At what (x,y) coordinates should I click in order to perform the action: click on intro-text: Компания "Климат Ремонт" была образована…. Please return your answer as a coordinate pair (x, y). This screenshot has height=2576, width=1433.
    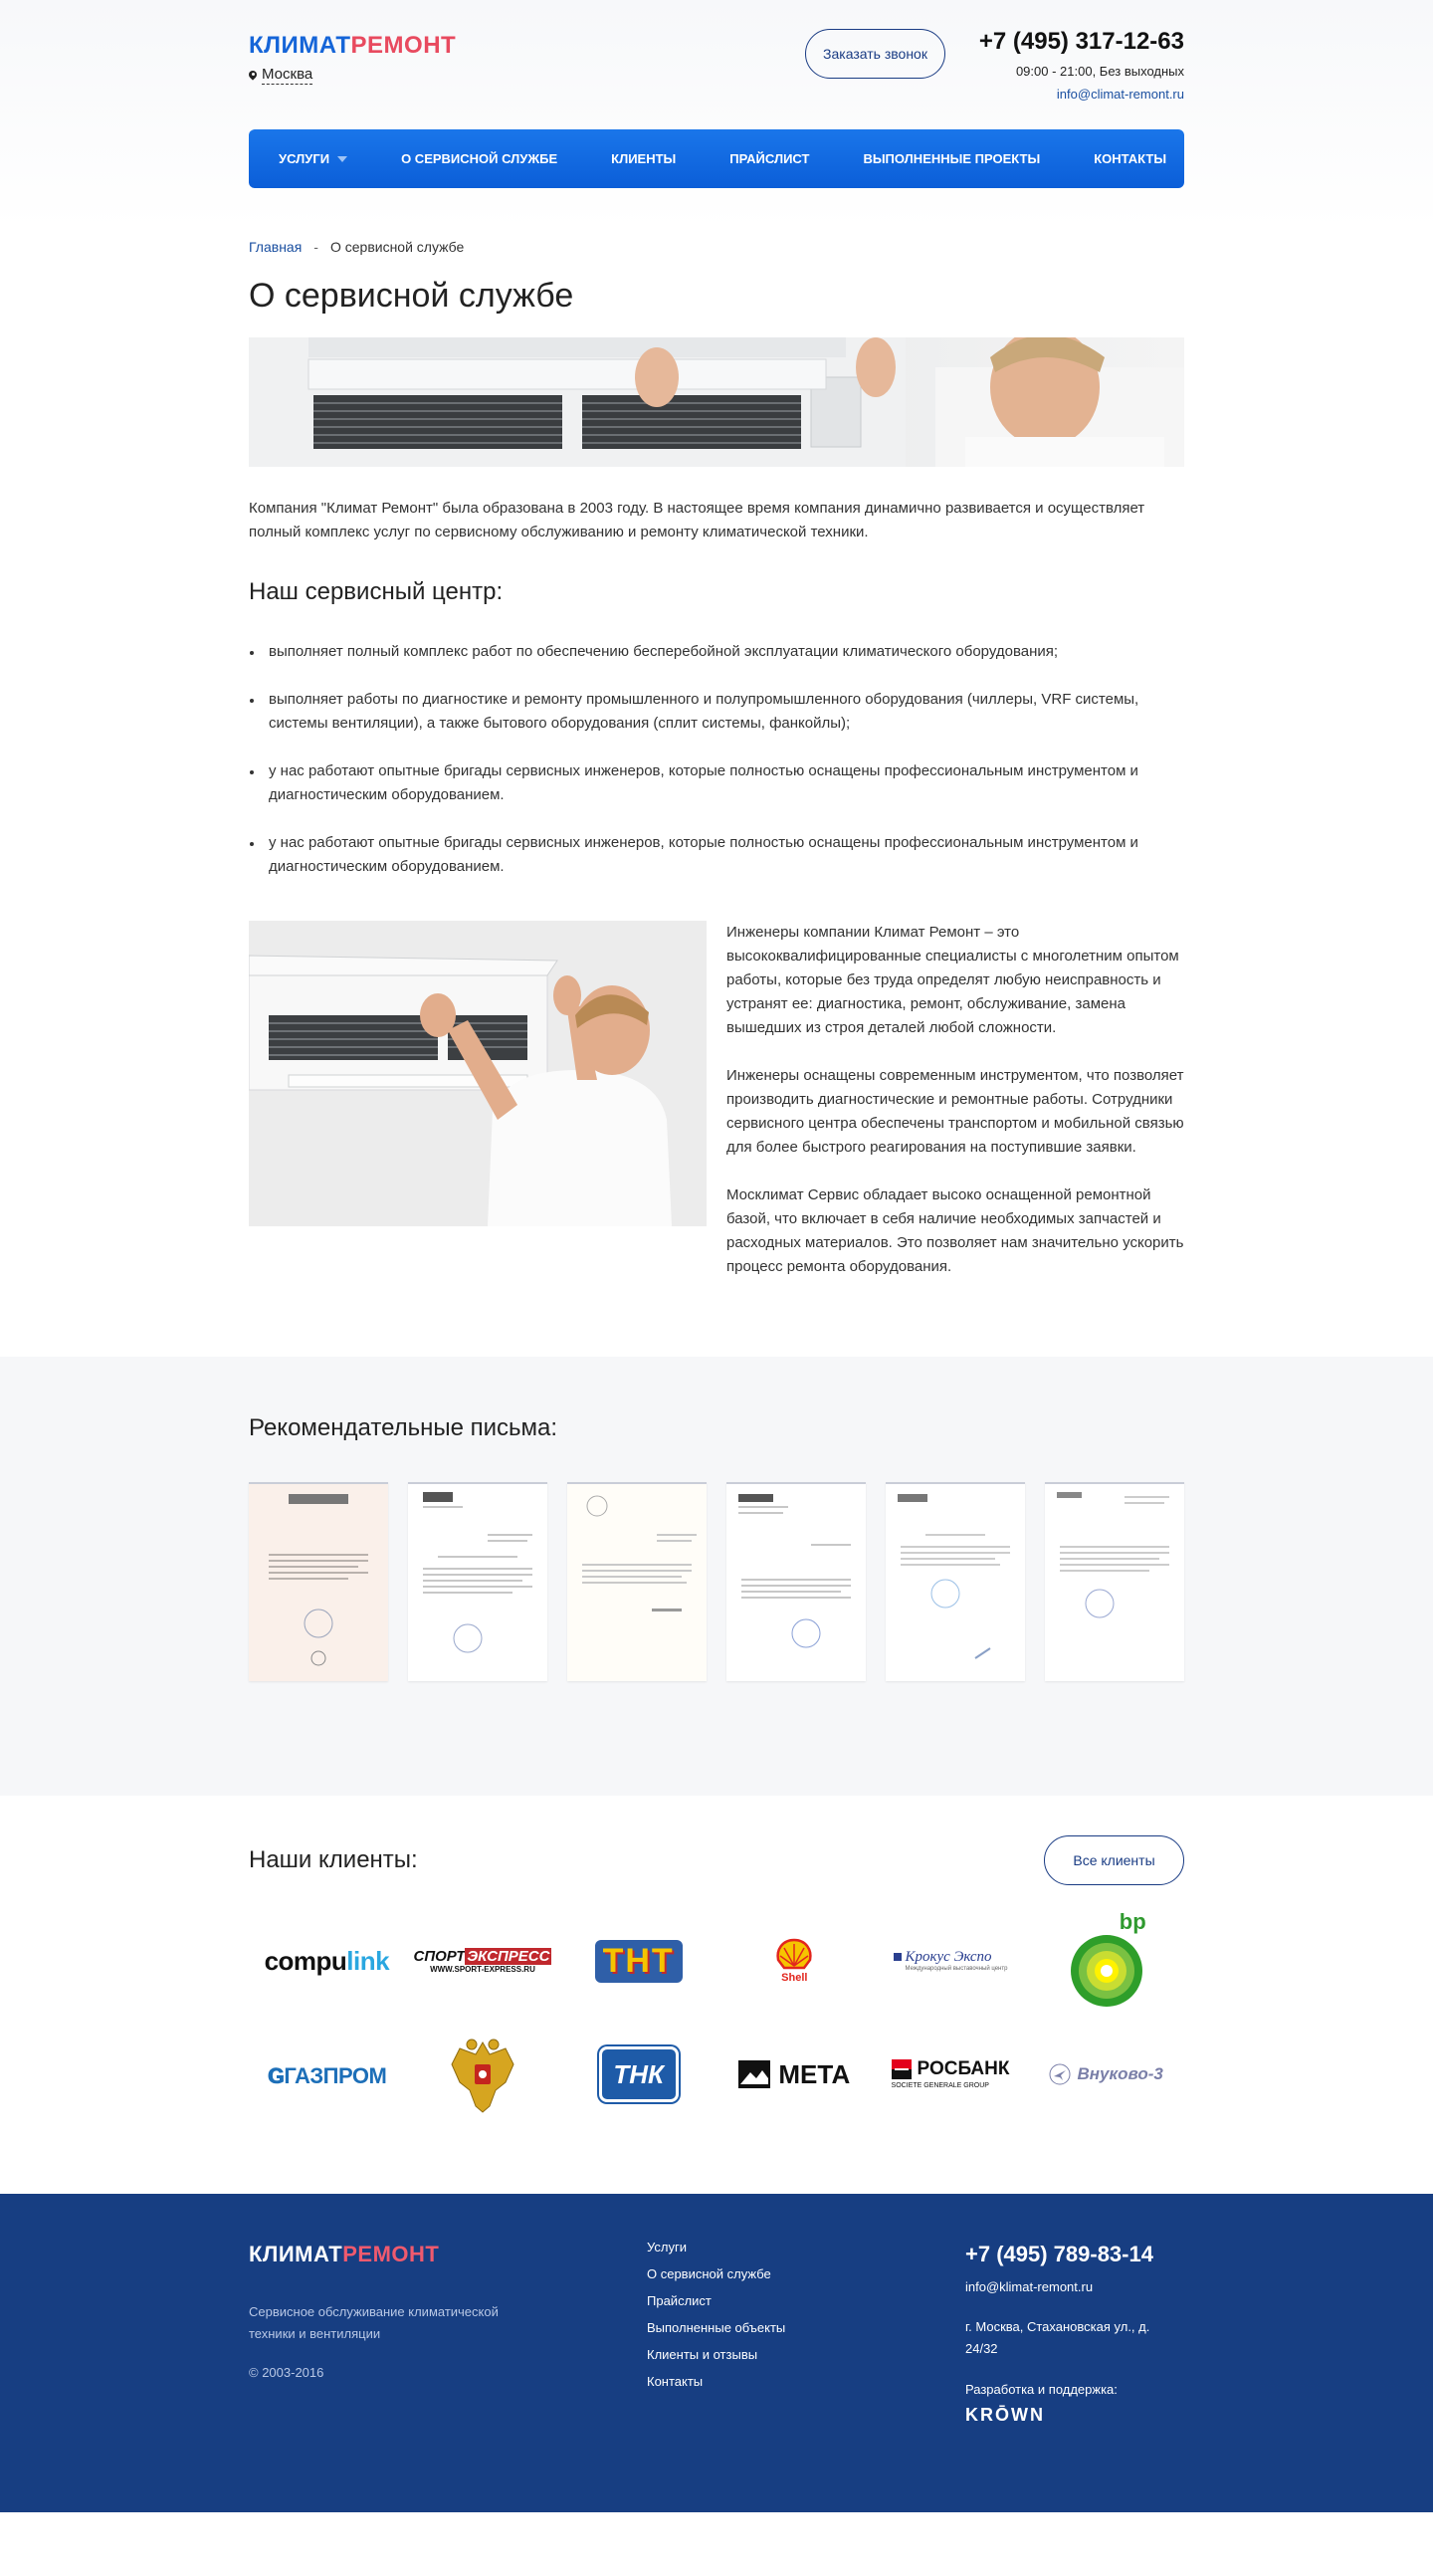
    Looking at the image, I should click on (697, 520).